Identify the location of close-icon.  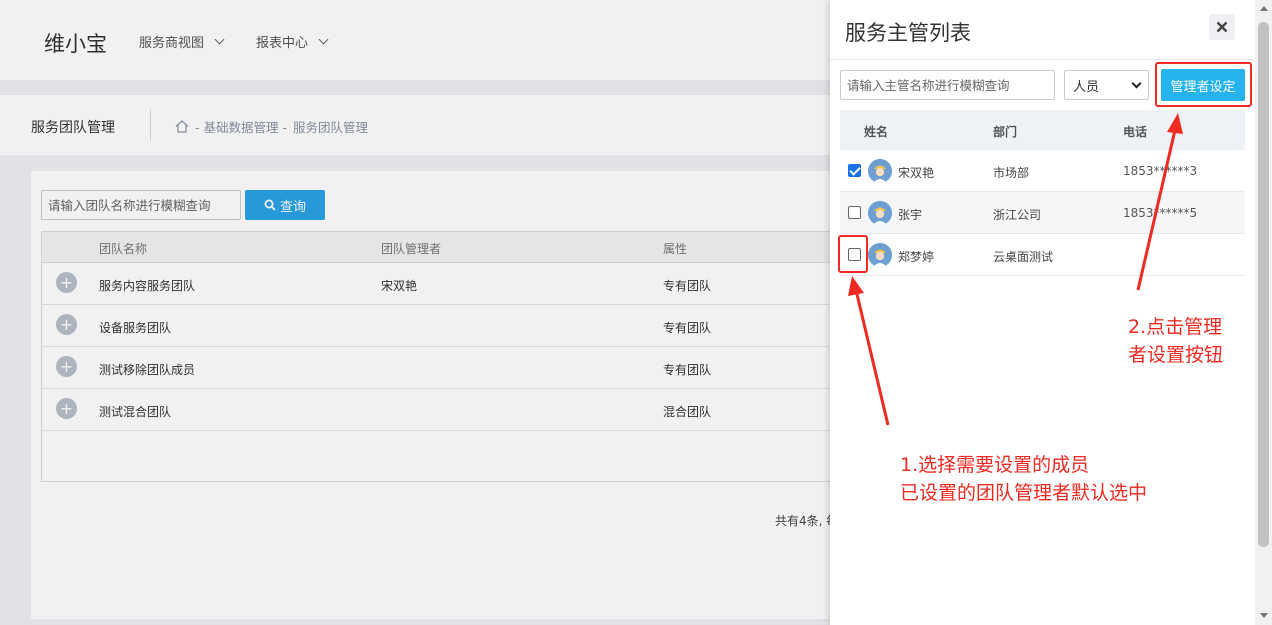
(1222, 27).